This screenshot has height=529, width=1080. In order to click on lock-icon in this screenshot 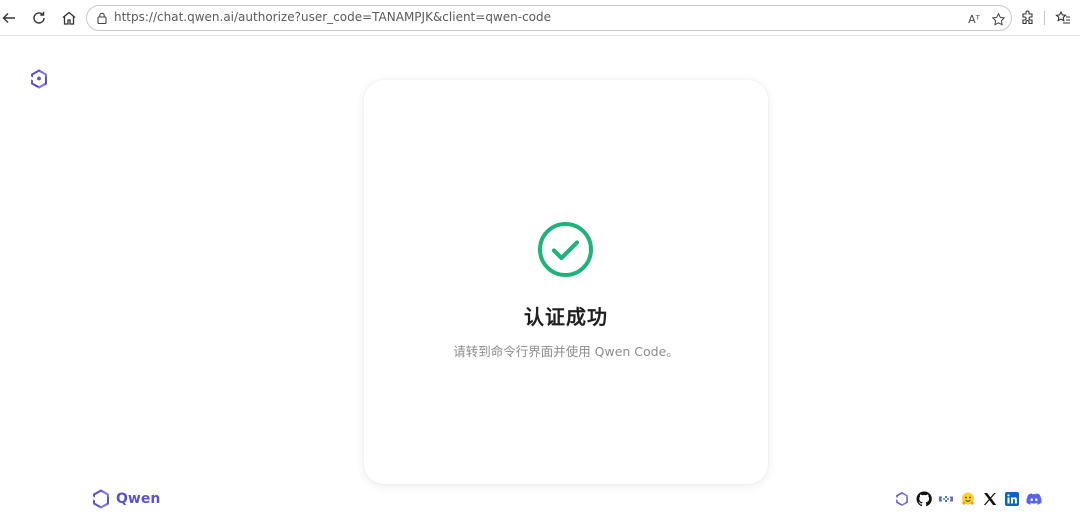, I will do `click(102, 18)`.